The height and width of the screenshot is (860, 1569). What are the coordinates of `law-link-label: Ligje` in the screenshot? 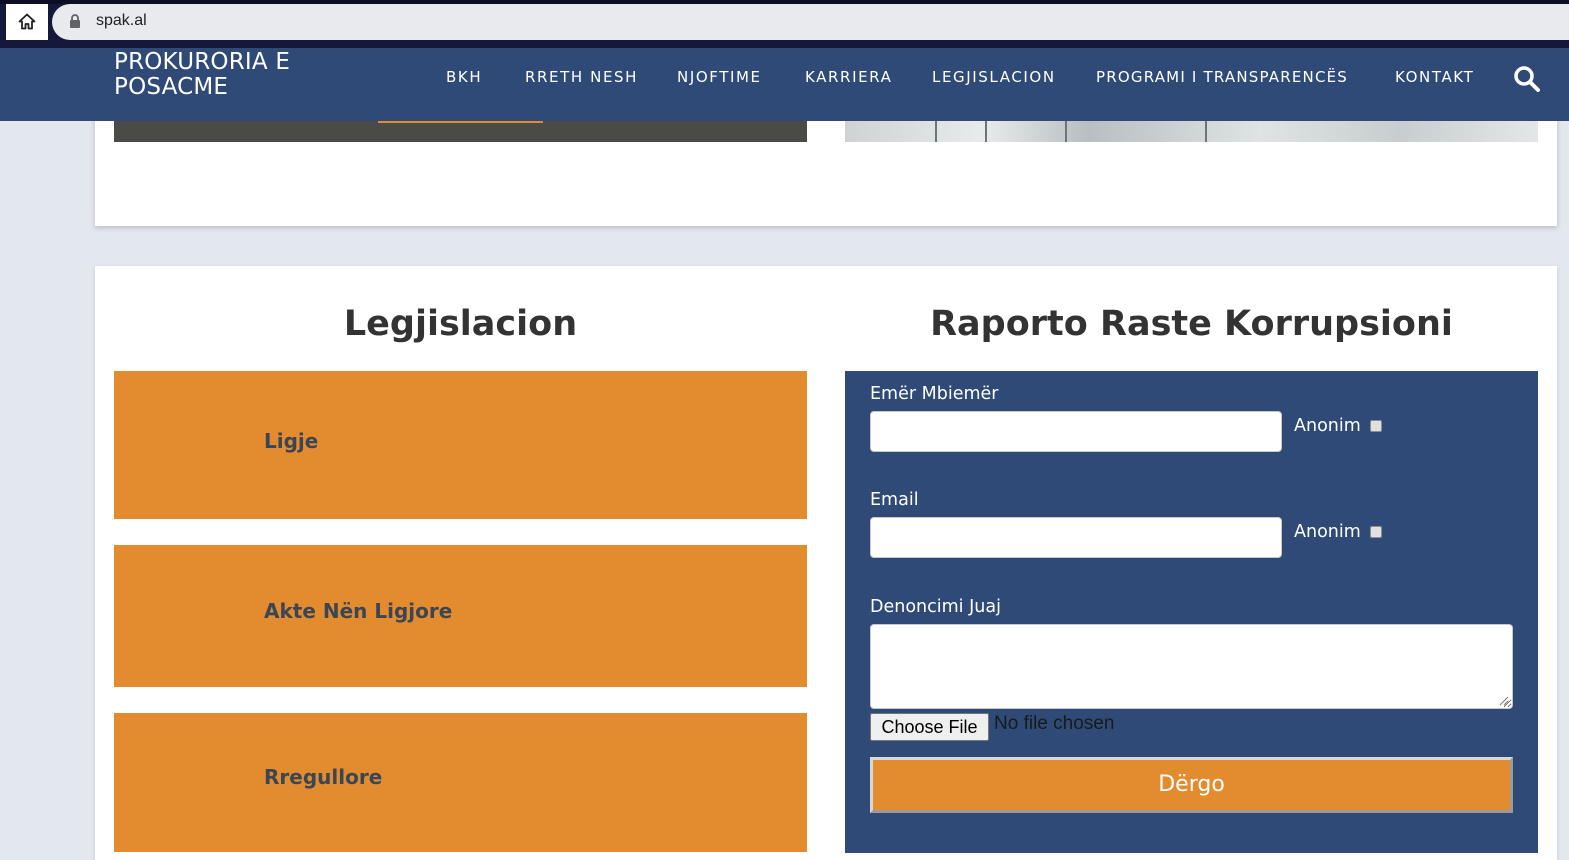 It's located at (291, 441).